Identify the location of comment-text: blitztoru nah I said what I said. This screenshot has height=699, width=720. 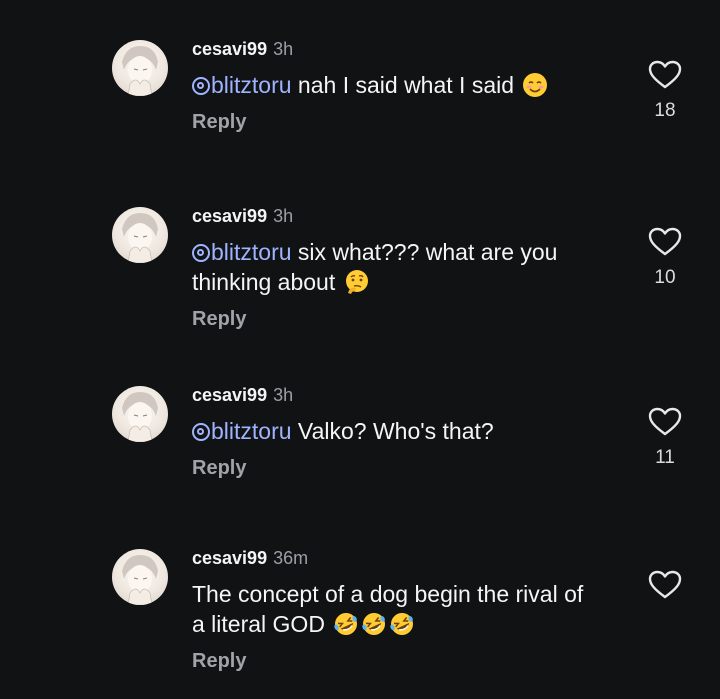
(402, 85).